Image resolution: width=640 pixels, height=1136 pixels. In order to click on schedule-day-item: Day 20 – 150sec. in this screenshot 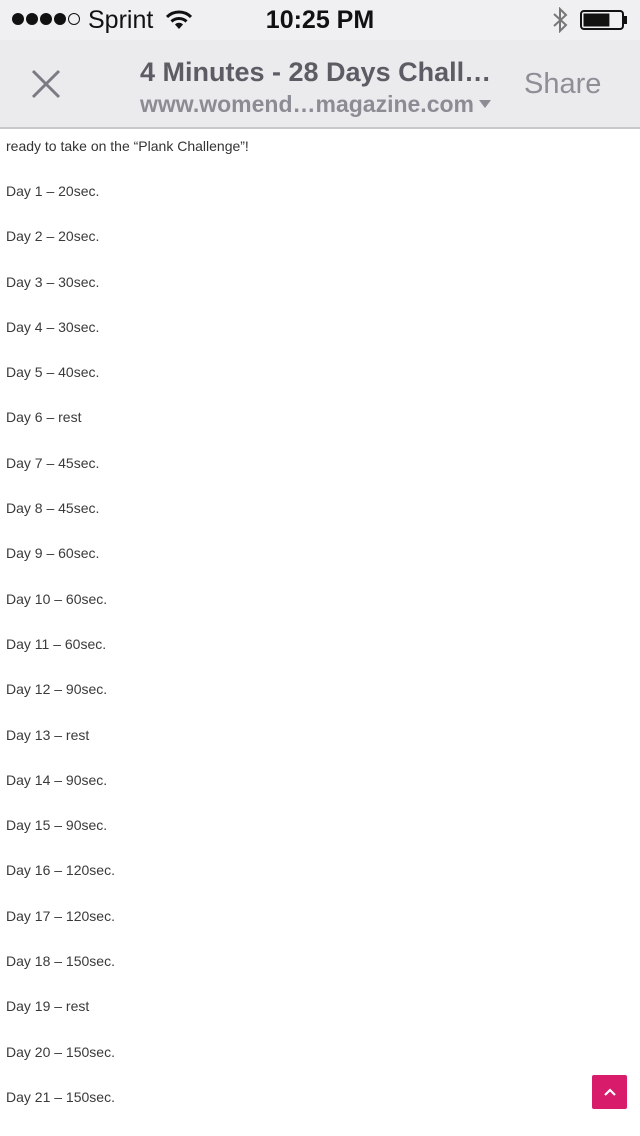, I will do `click(60, 1051)`.